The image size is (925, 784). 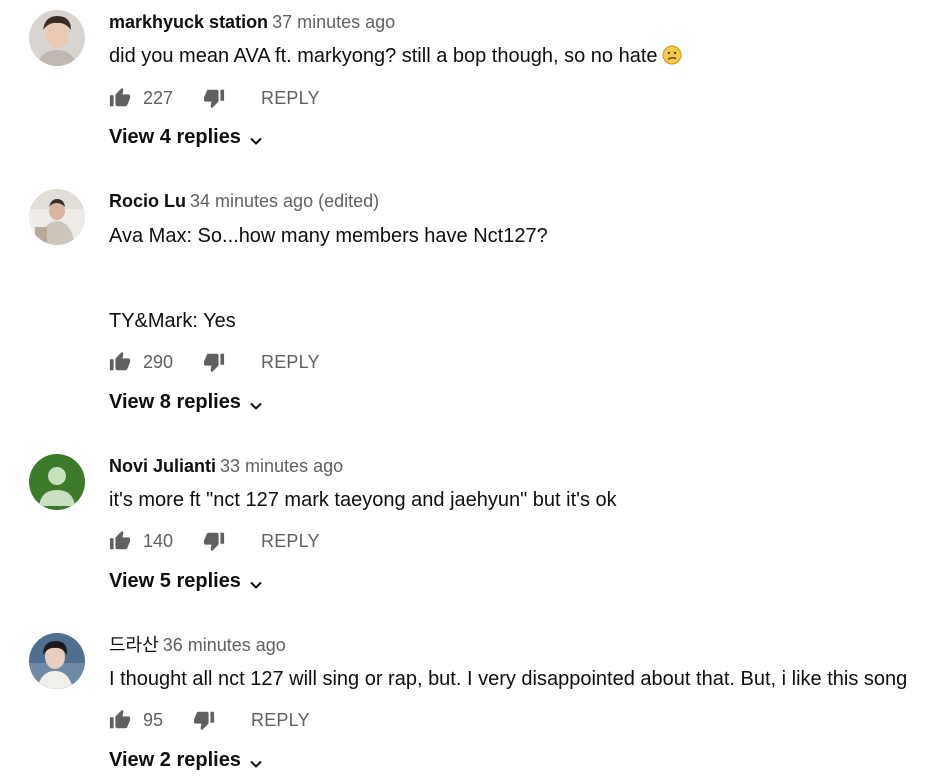 I want to click on author-name: Novi Julianti, so click(x=162, y=466).